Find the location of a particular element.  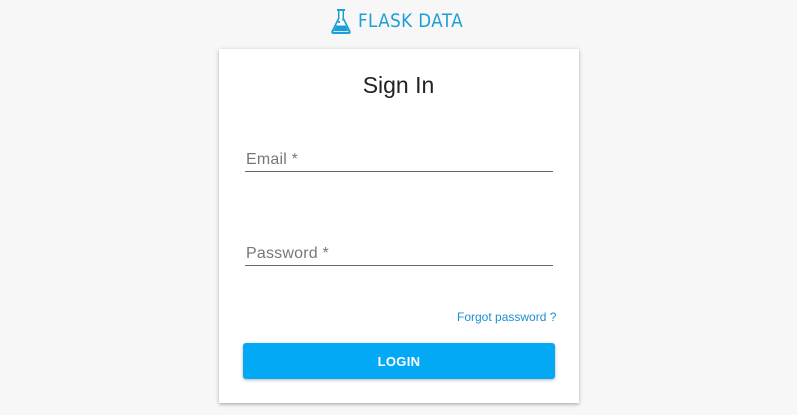

password-label: Password * is located at coordinates (287, 253).